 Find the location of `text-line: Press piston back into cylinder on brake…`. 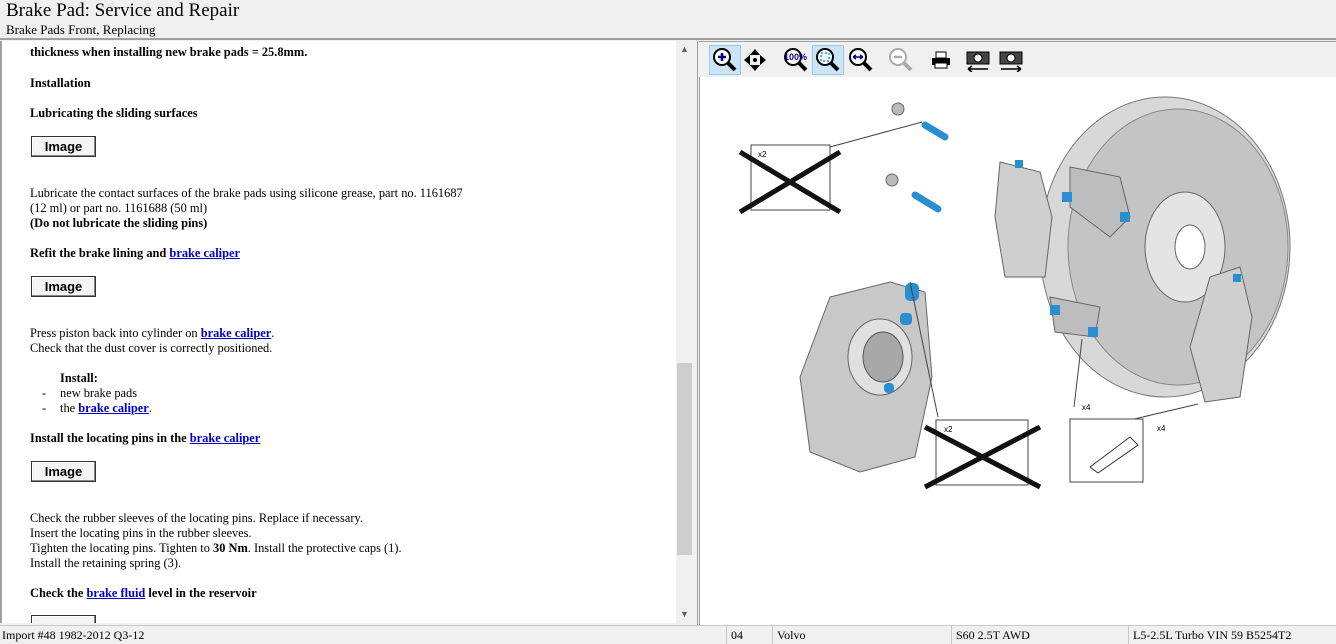

text-line: Press piston back into cylinder on brake… is located at coordinates (152, 333).